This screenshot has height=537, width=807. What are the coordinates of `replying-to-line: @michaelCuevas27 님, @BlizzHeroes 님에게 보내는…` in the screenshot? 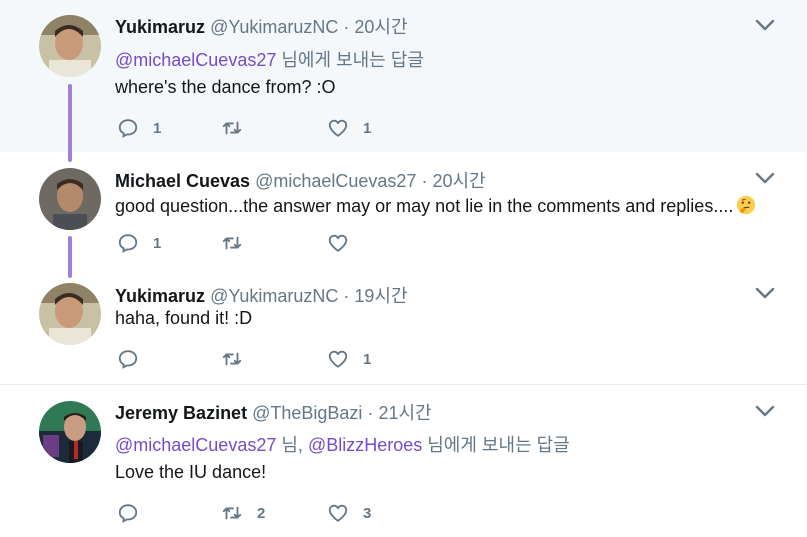 It's located at (342, 444).